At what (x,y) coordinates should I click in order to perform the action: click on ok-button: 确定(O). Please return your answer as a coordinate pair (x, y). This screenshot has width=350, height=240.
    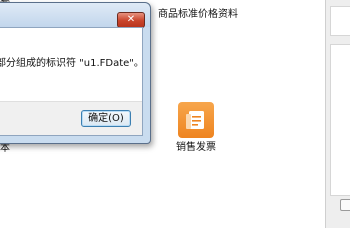
    Looking at the image, I should click on (106, 118).